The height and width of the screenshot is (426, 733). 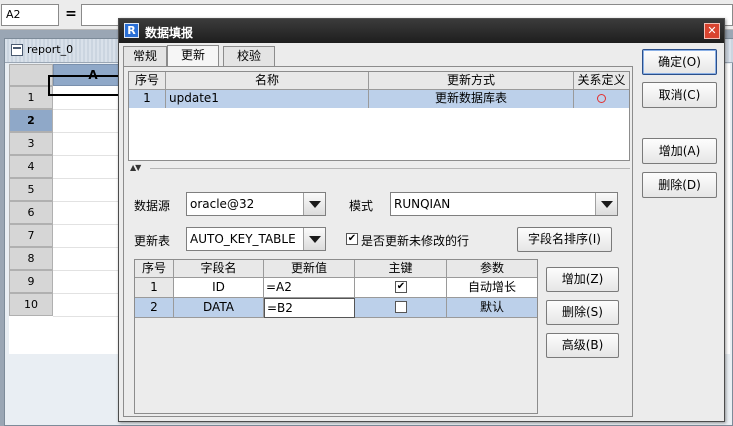 I want to click on row-header: 1, so click(x=31, y=97).